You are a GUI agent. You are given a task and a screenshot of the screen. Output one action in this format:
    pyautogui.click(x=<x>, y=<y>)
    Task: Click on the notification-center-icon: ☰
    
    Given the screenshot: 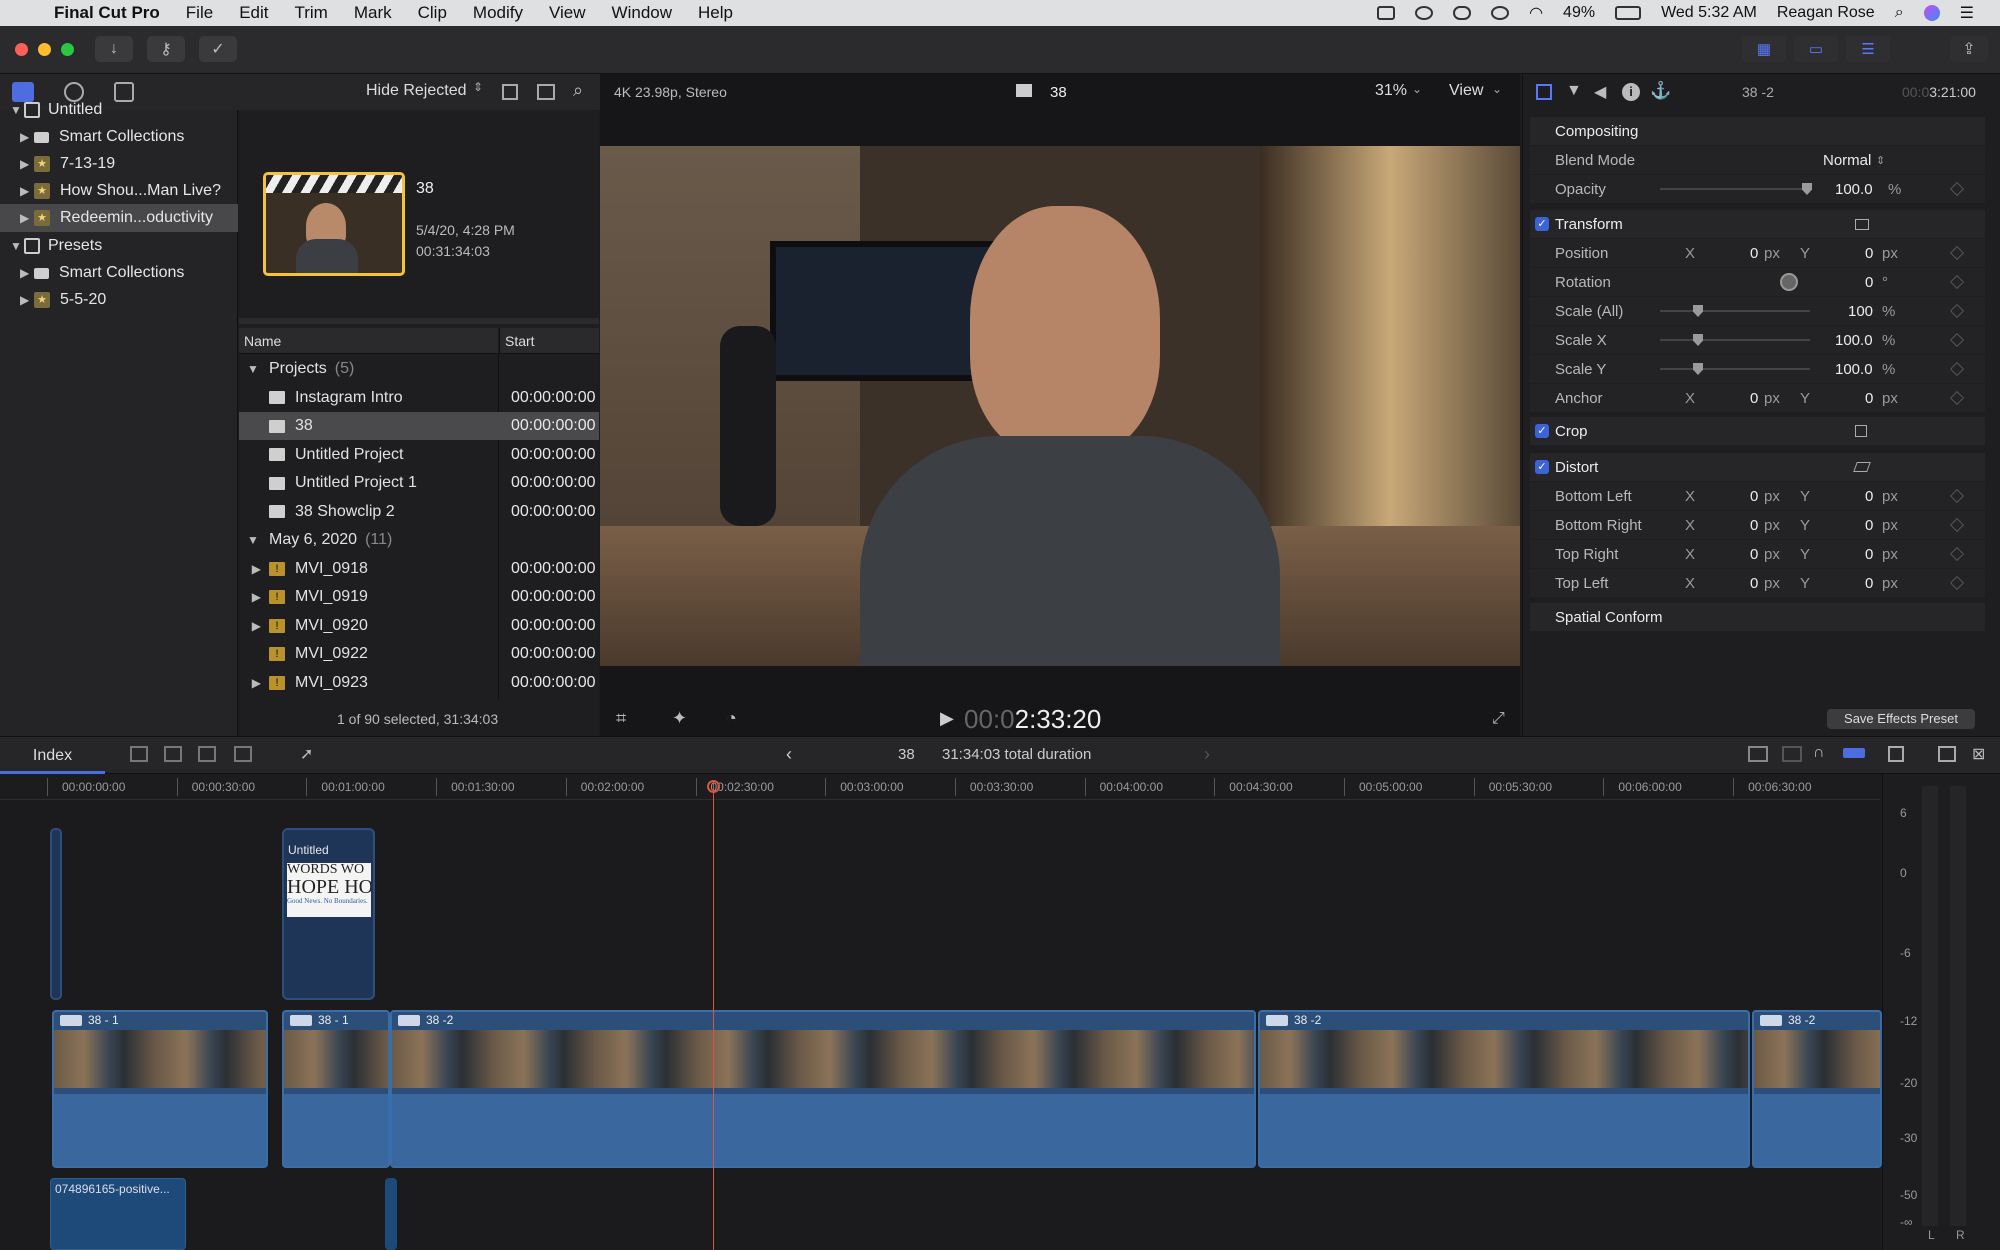 What is the action you would take?
    pyautogui.click(x=1967, y=13)
    